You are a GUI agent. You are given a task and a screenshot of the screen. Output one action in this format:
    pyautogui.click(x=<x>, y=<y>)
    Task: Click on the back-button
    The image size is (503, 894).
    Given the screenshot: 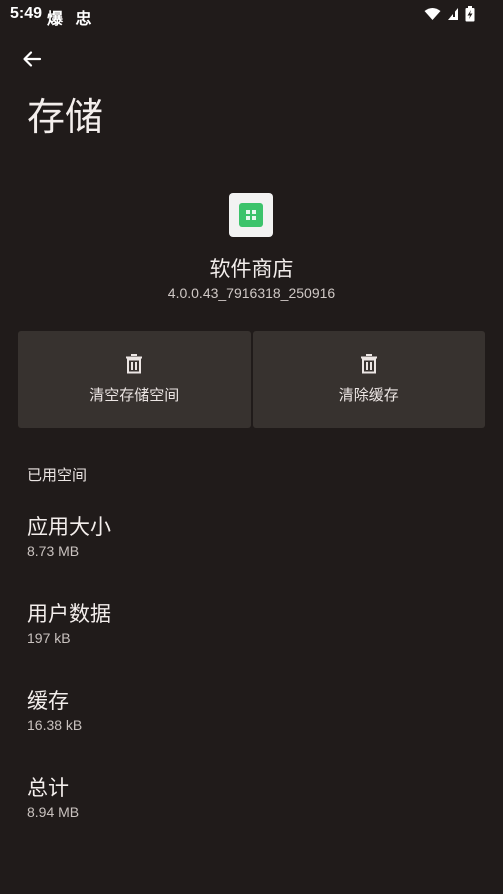 What is the action you would take?
    pyautogui.click(x=32, y=59)
    